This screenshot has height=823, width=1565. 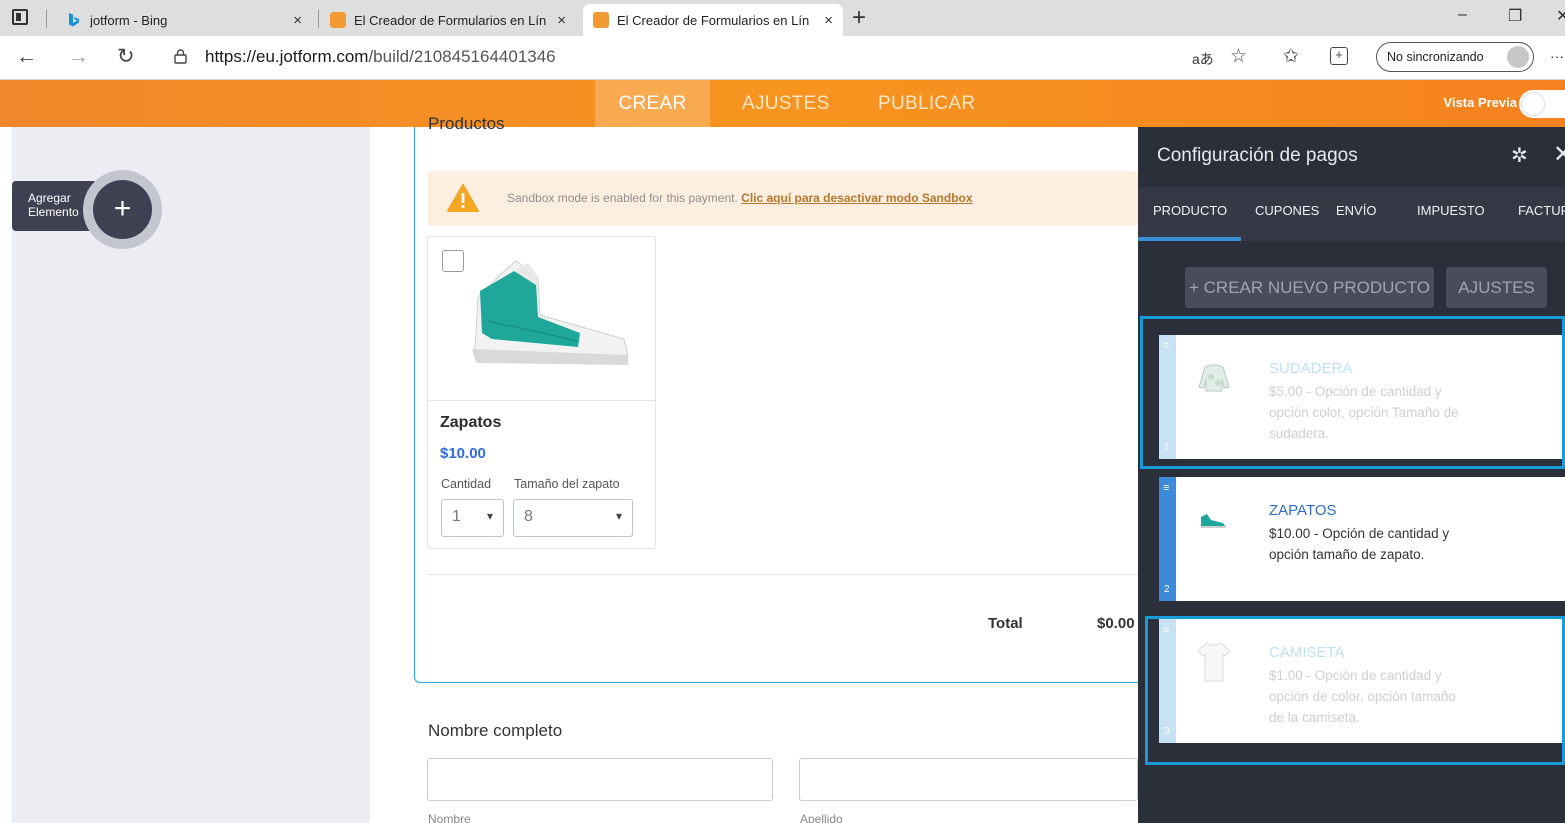 What do you see at coordinates (968, 779) in the screenshot?
I see `last-name-input` at bounding box center [968, 779].